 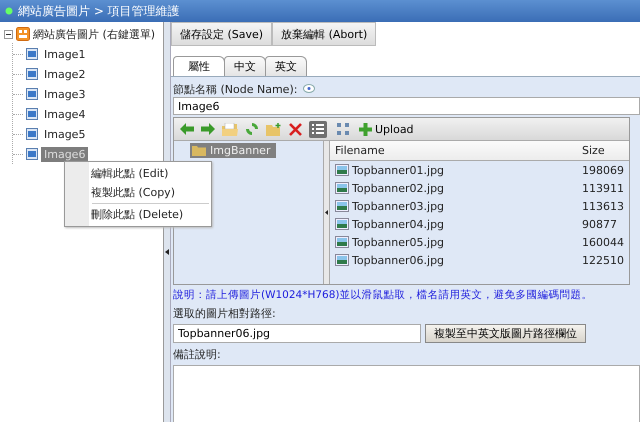 I want to click on file-size: 113911, so click(x=603, y=188).